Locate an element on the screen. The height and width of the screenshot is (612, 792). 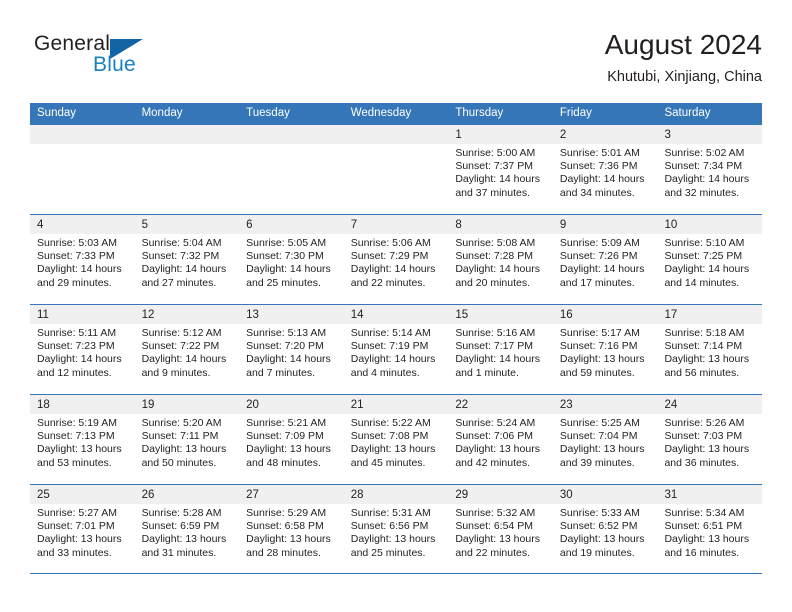
sunset-text: Sunset: 7:23 PM is located at coordinates (76, 346).